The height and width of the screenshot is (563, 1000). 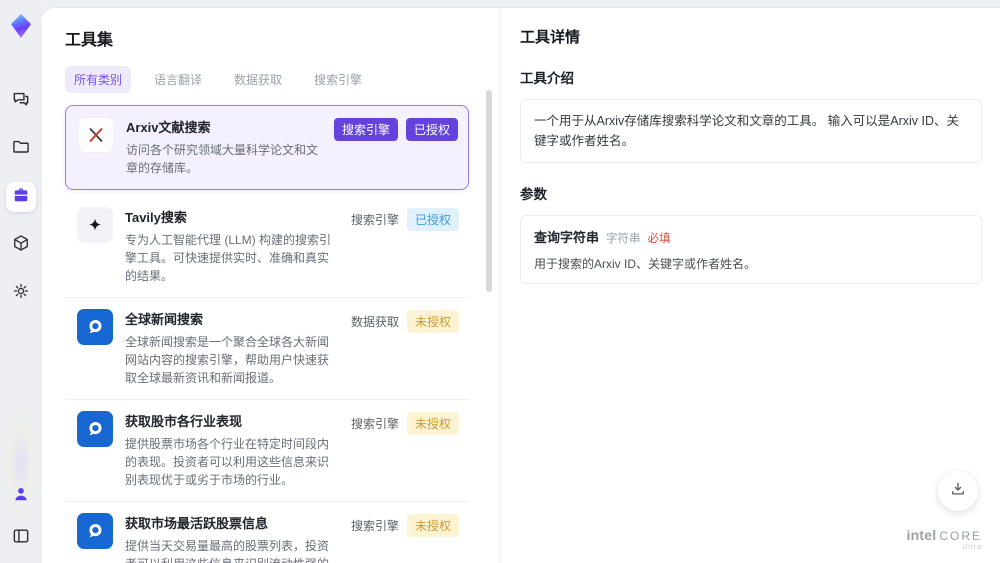 I want to click on param-type: 字符串, so click(x=623, y=239).